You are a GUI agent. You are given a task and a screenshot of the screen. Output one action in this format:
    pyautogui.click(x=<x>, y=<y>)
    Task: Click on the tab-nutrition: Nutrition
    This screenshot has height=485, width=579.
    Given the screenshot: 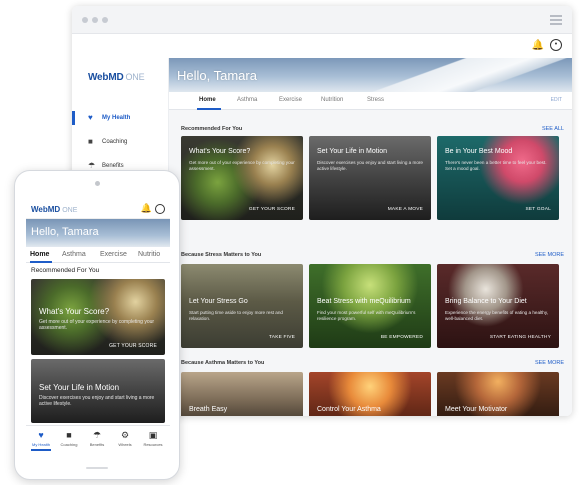 What is the action you would take?
    pyautogui.click(x=332, y=100)
    